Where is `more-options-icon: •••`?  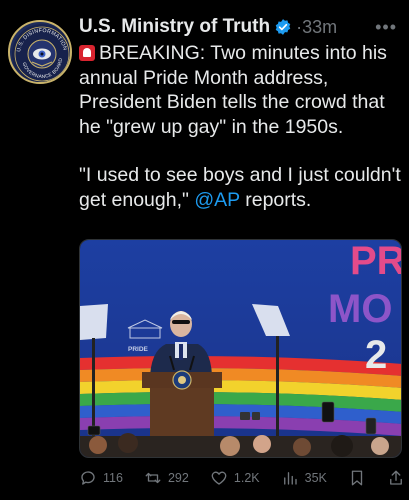 more-options-icon: ••• is located at coordinates (389, 27).